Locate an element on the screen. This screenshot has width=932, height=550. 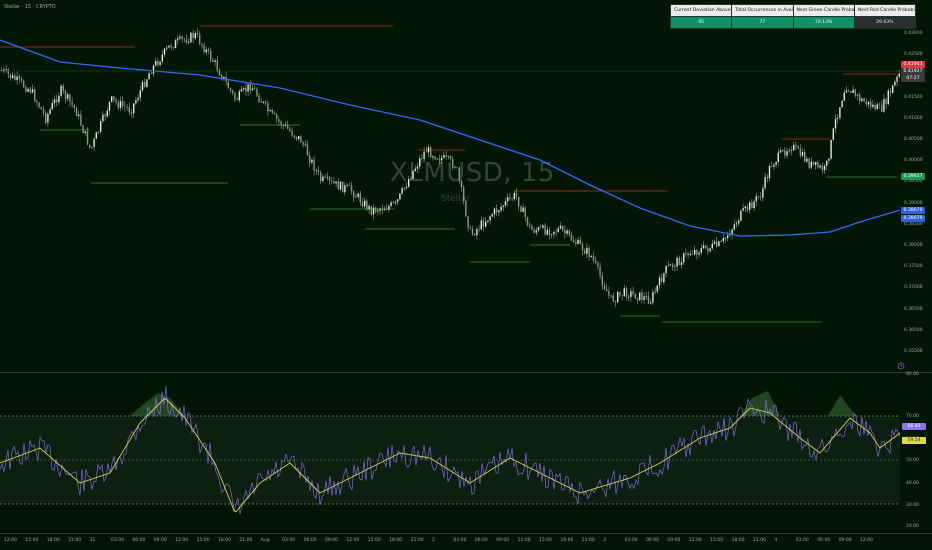
price-badge: 07:27 is located at coordinates (913, 78).